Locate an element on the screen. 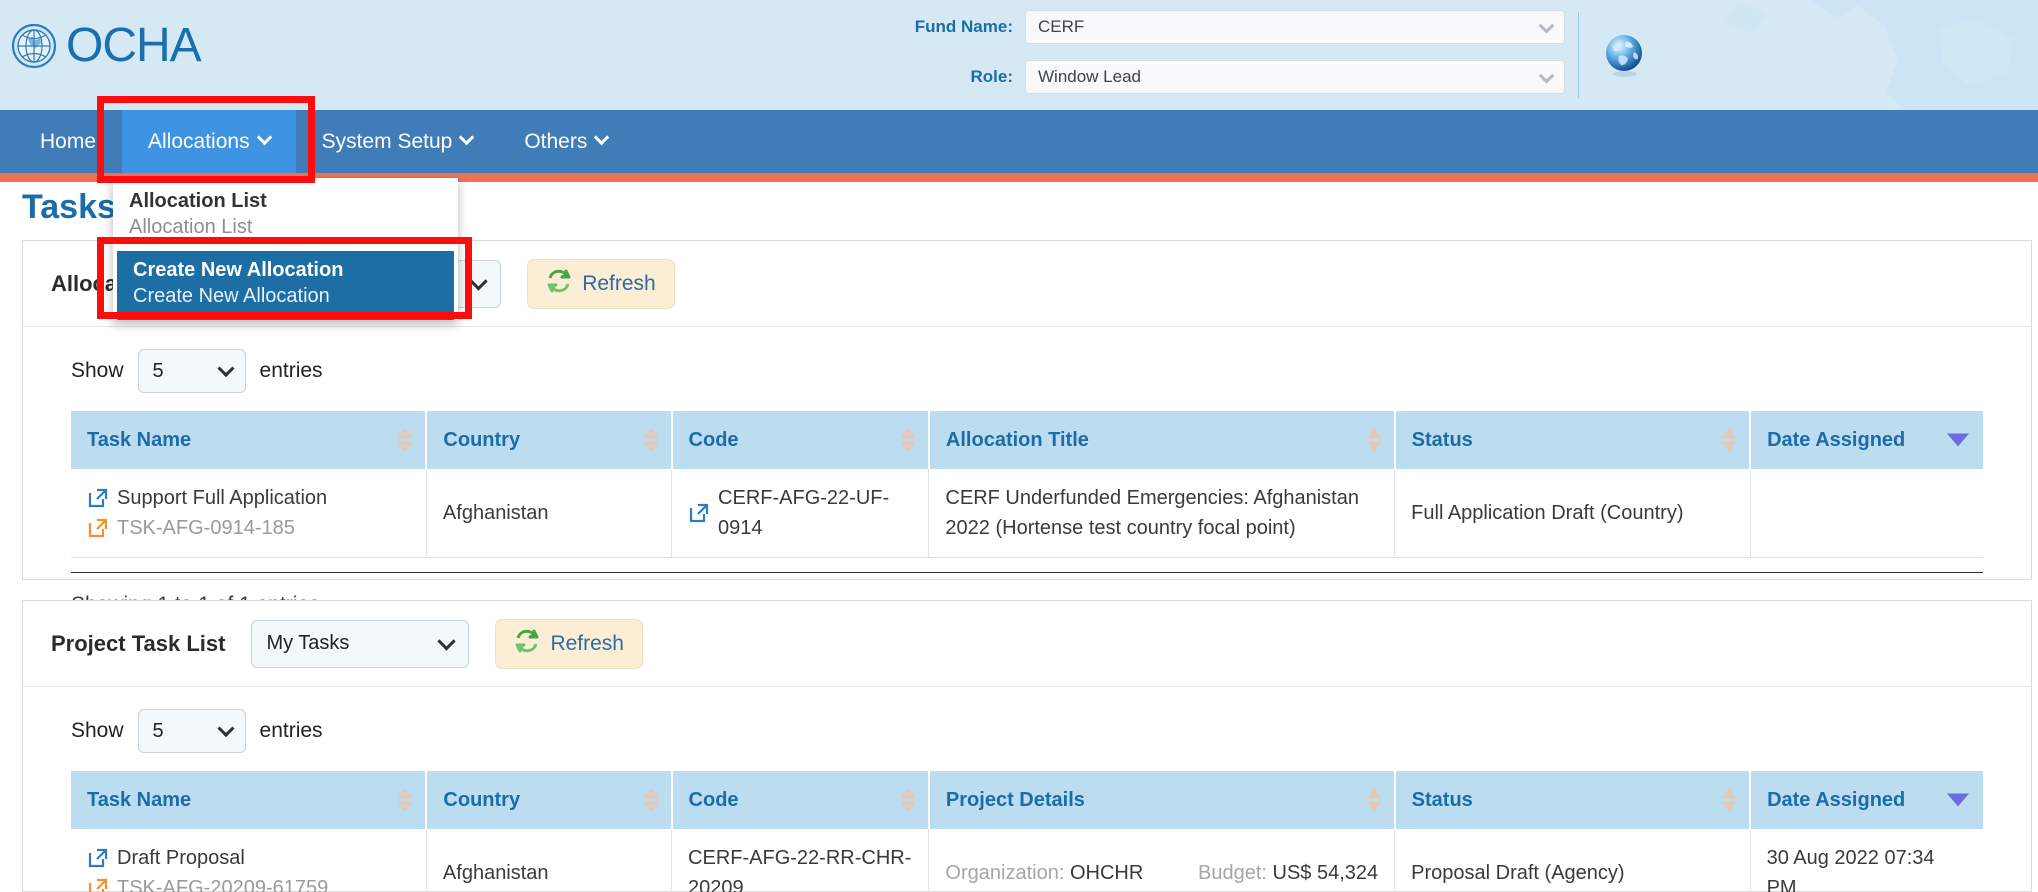 This screenshot has height=892, width=2038. menu-item-subtitle: Create New Allocation is located at coordinates (231, 296).